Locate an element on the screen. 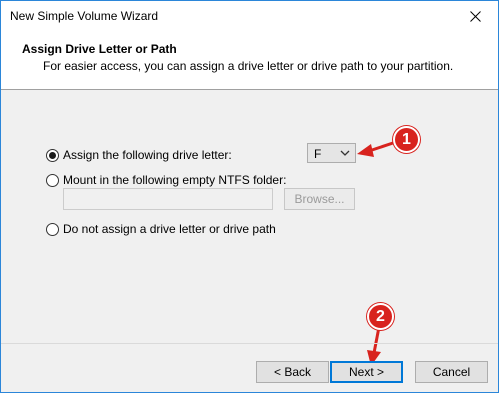 Image resolution: width=499 pixels, height=393 pixels. back-button: < Back is located at coordinates (292, 372).